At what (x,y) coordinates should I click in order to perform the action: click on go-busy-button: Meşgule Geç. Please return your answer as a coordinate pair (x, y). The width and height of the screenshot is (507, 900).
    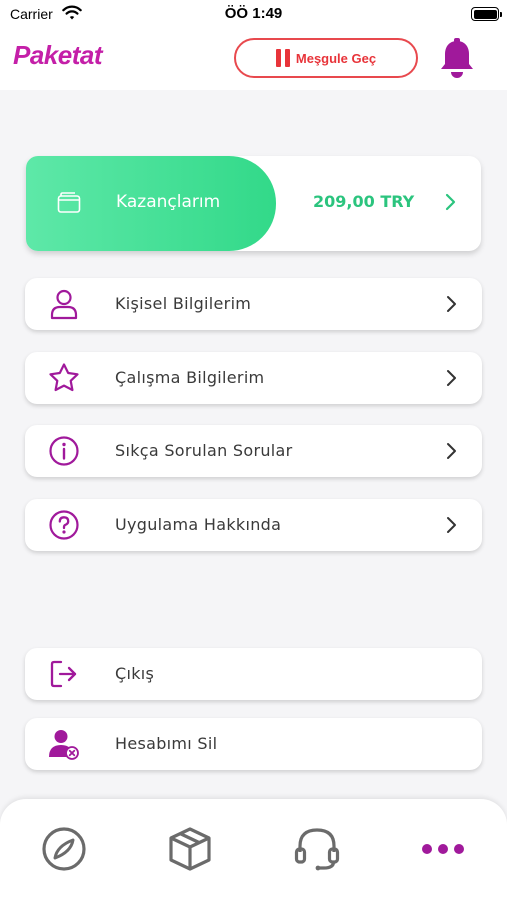
    Looking at the image, I should click on (326, 58).